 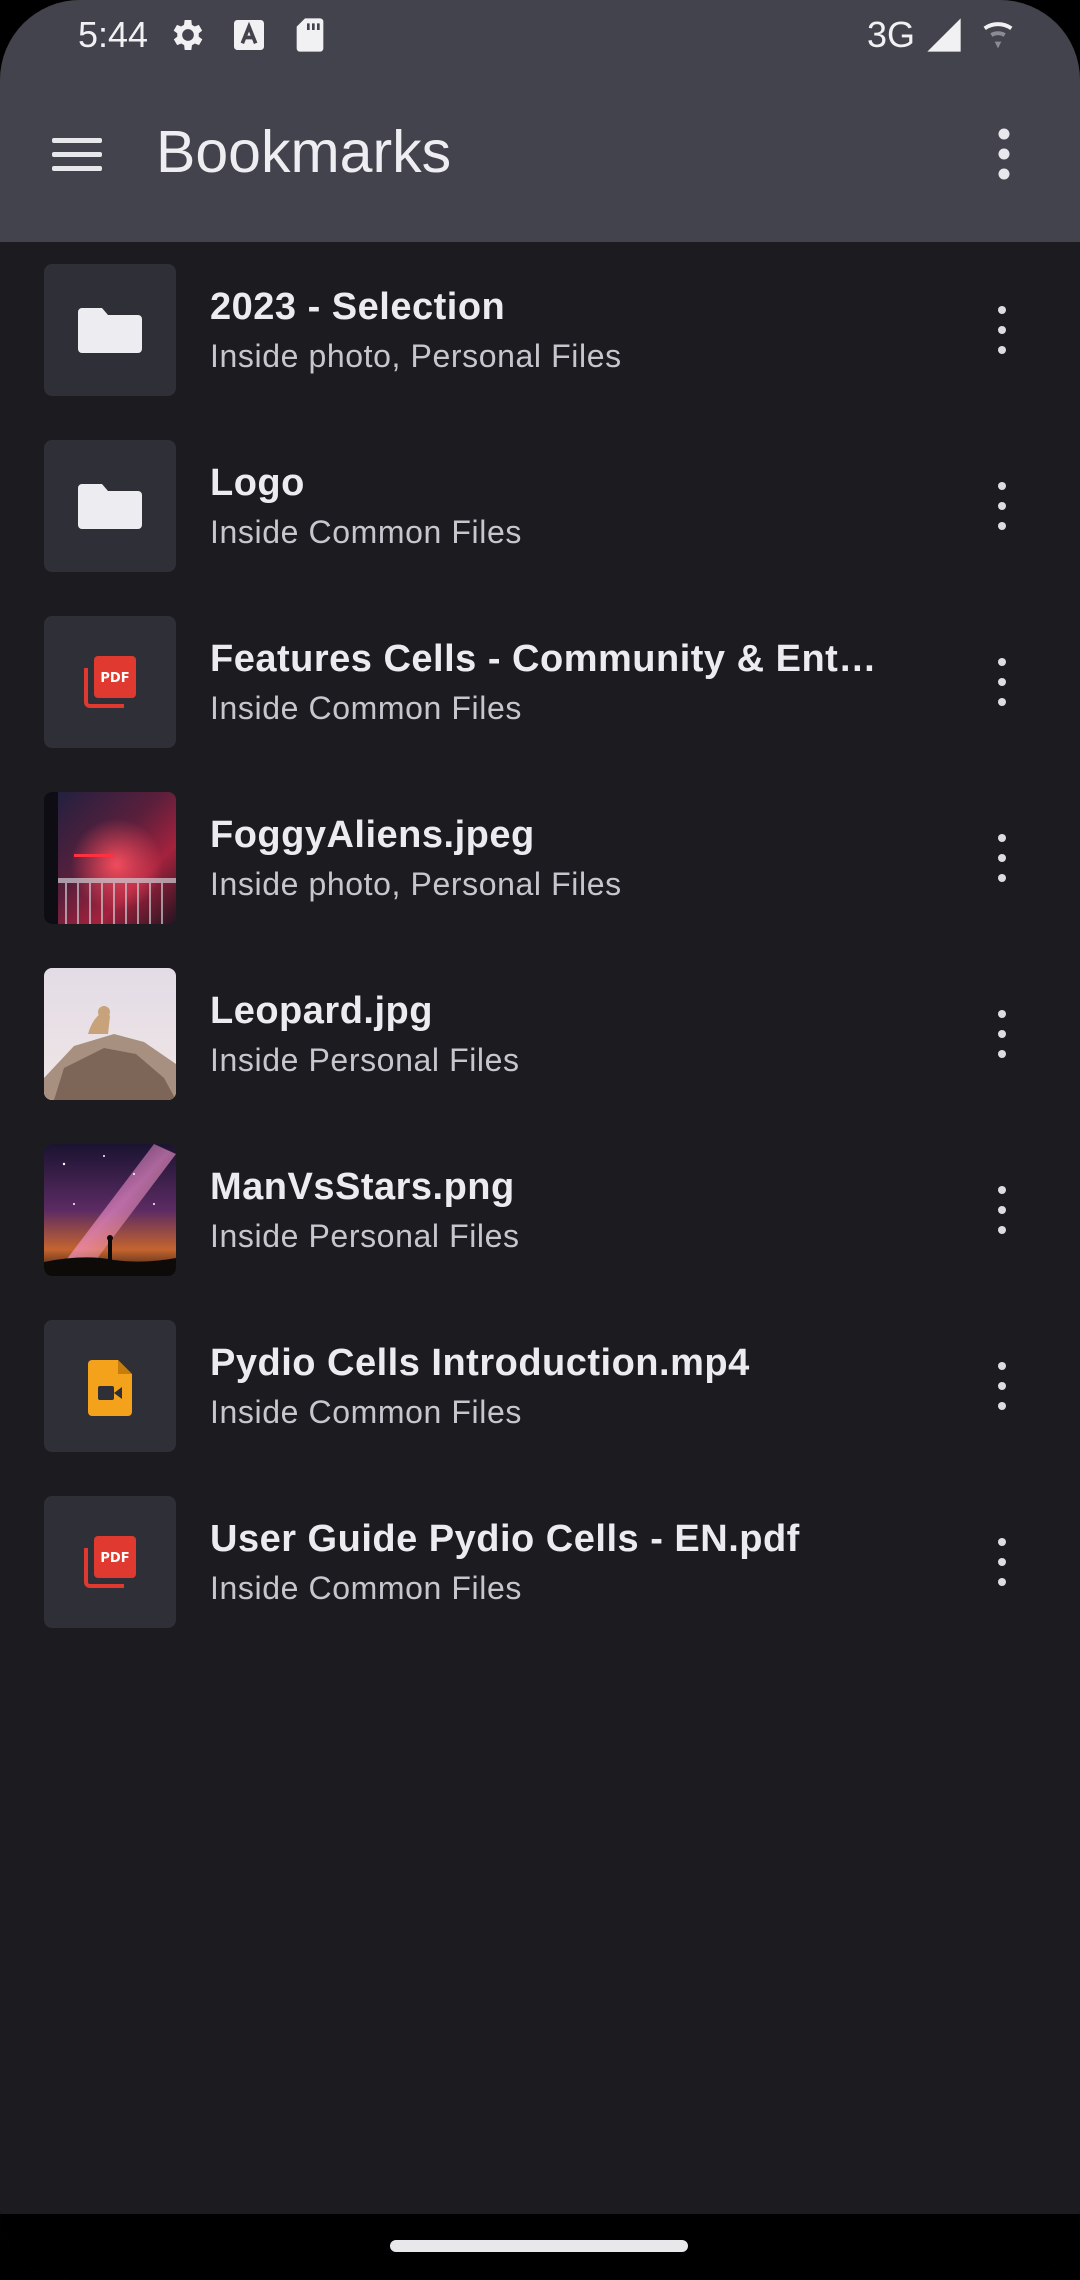 I want to click on status-time: 5:44, so click(x=113, y=34).